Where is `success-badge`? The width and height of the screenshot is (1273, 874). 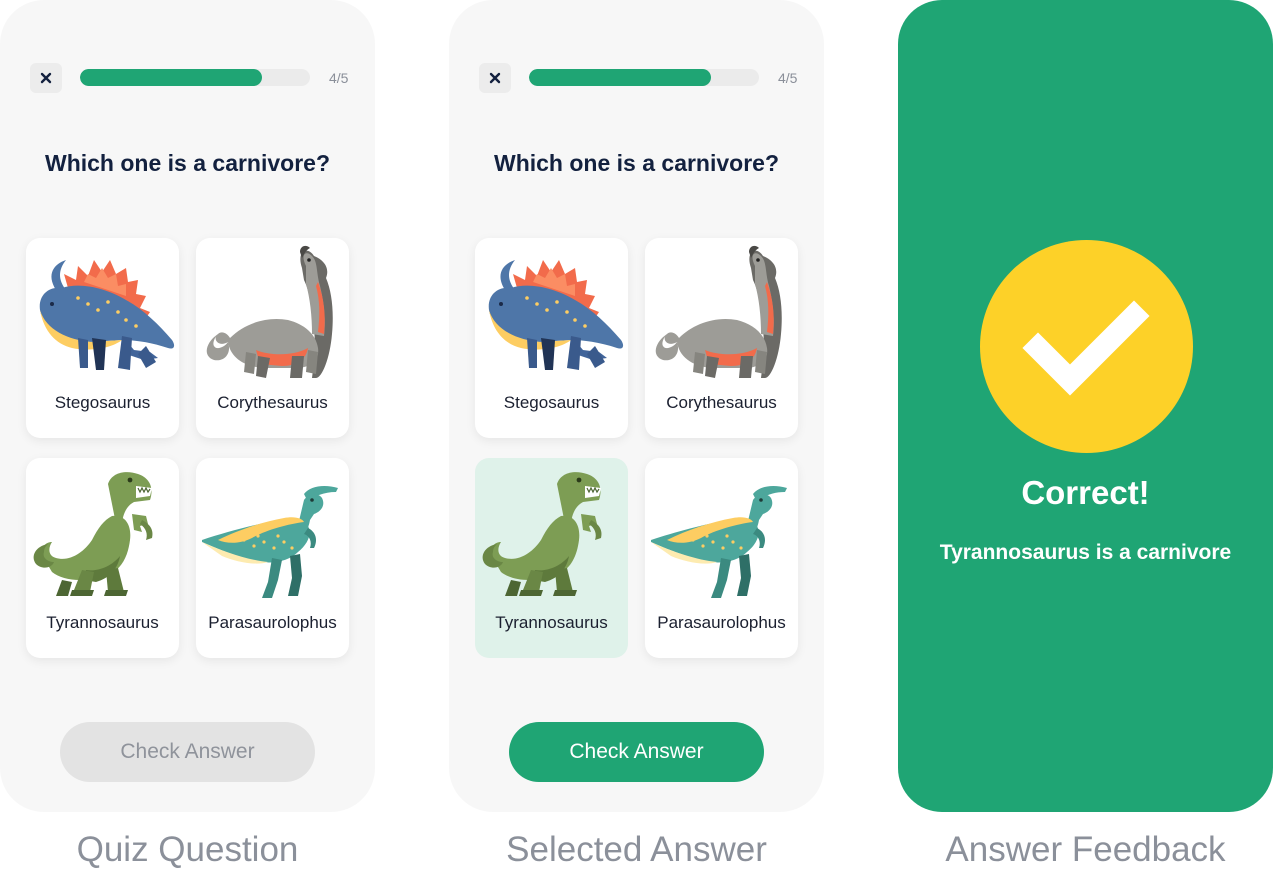 success-badge is located at coordinates (1086, 346).